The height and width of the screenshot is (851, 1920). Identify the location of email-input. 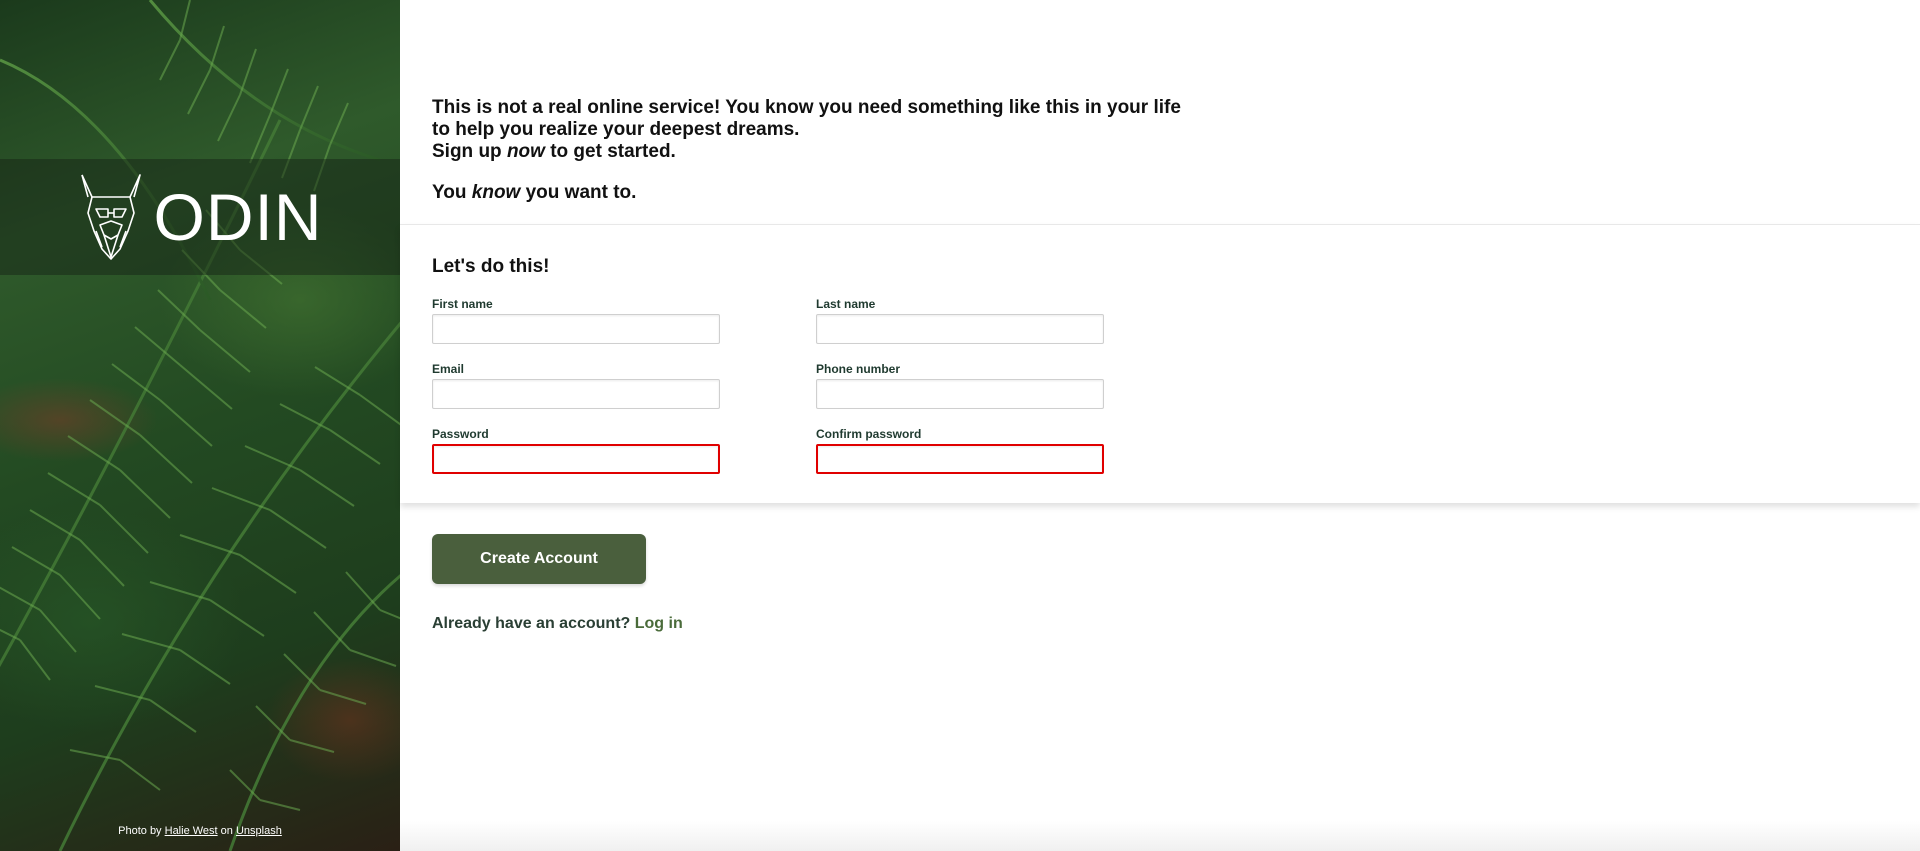
(576, 394).